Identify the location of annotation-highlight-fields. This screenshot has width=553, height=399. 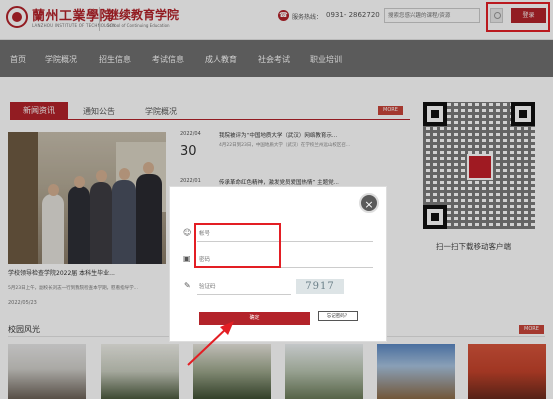
(237, 245).